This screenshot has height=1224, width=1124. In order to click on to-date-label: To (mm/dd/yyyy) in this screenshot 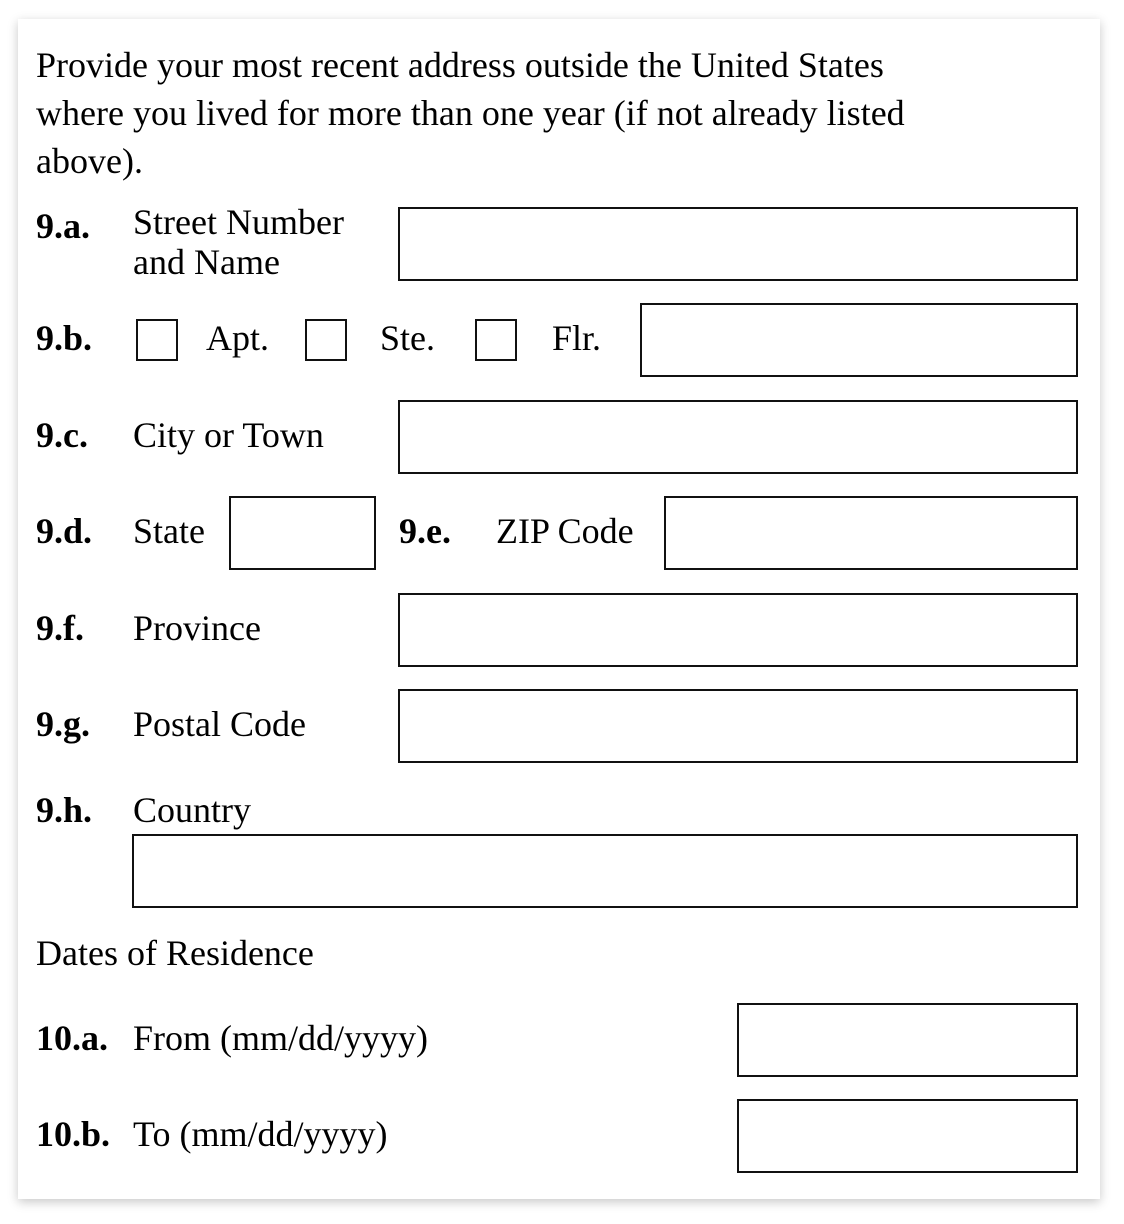, I will do `click(260, 1134)`.